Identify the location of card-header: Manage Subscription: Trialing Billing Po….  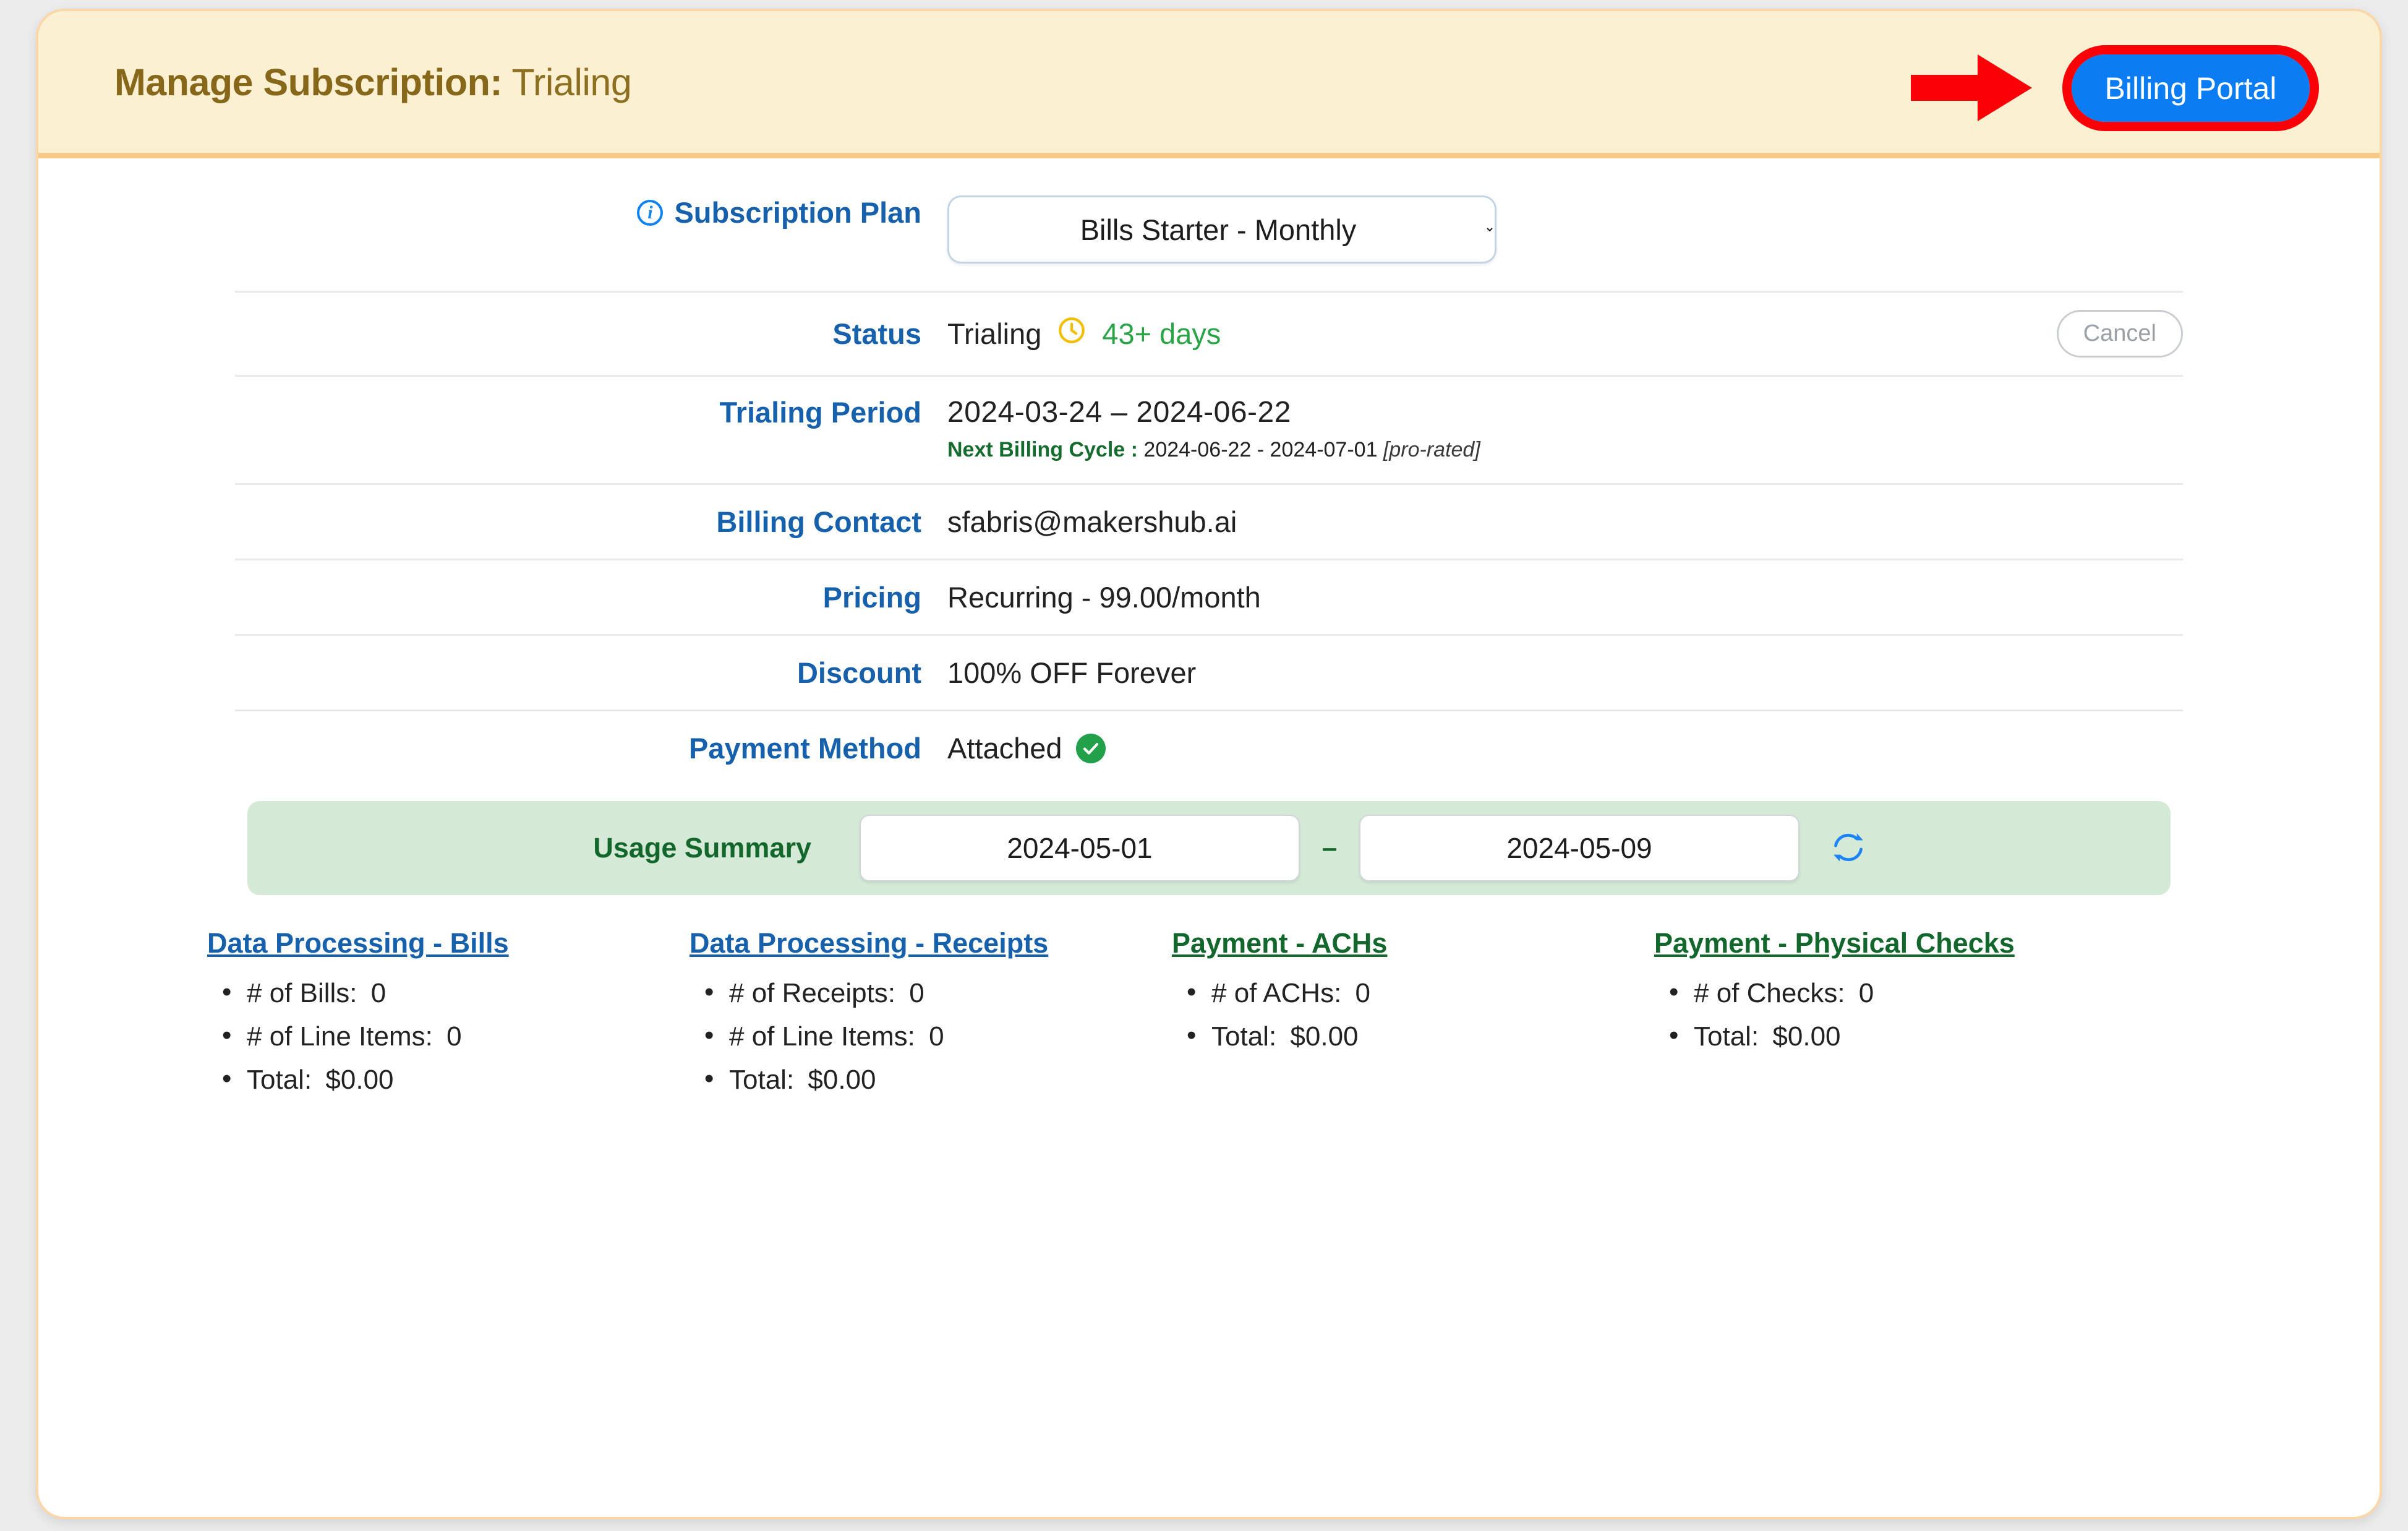
(1209, 84).